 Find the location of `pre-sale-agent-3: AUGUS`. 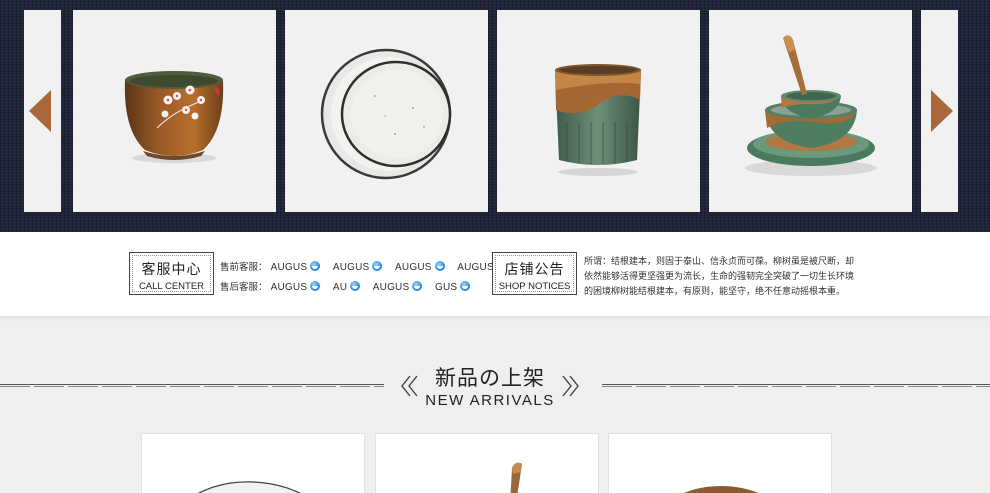

pre-sale-agent-3: AUGUS is located at coordinates (420, 267).